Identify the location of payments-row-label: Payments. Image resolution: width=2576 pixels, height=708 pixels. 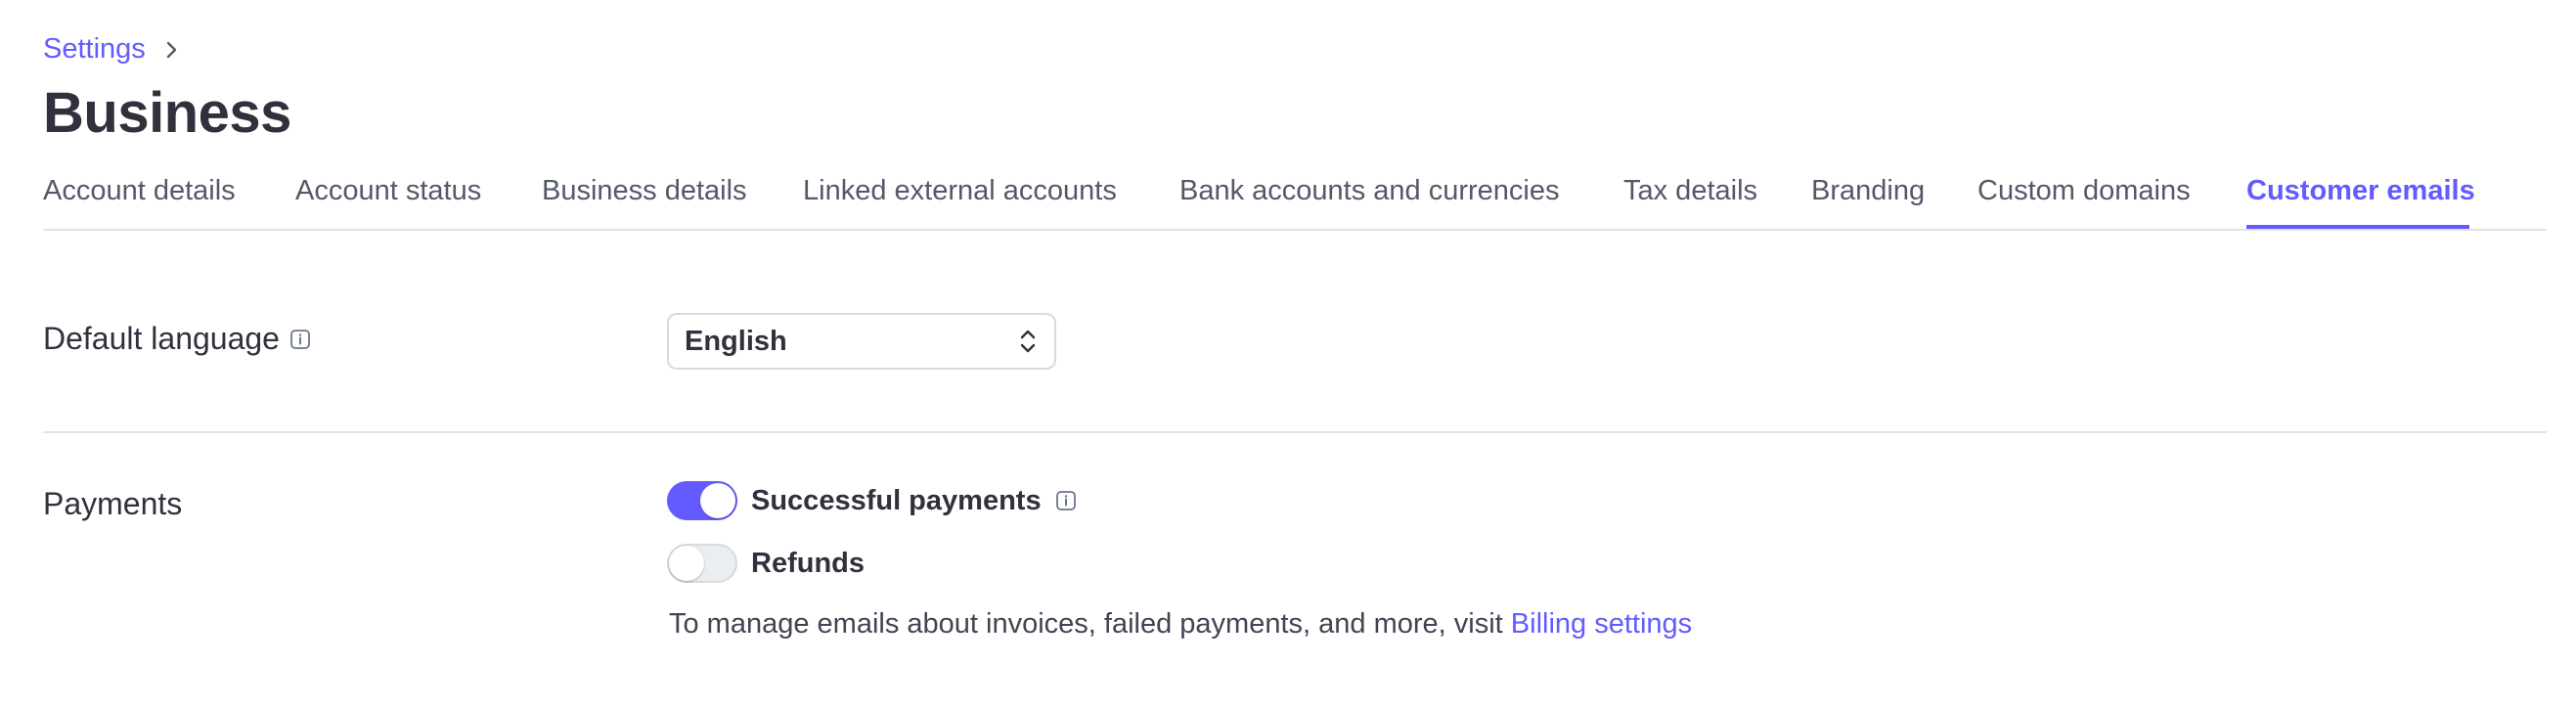
(112, 504).